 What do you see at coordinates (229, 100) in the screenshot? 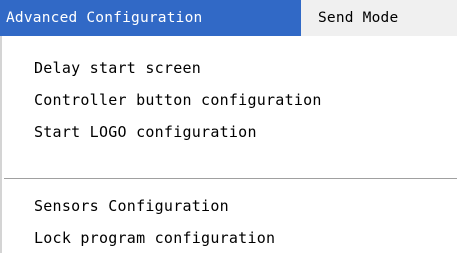
I see `menu-item-controller-button-configuration: Controller button configuration` at bounding box center [229, 100].